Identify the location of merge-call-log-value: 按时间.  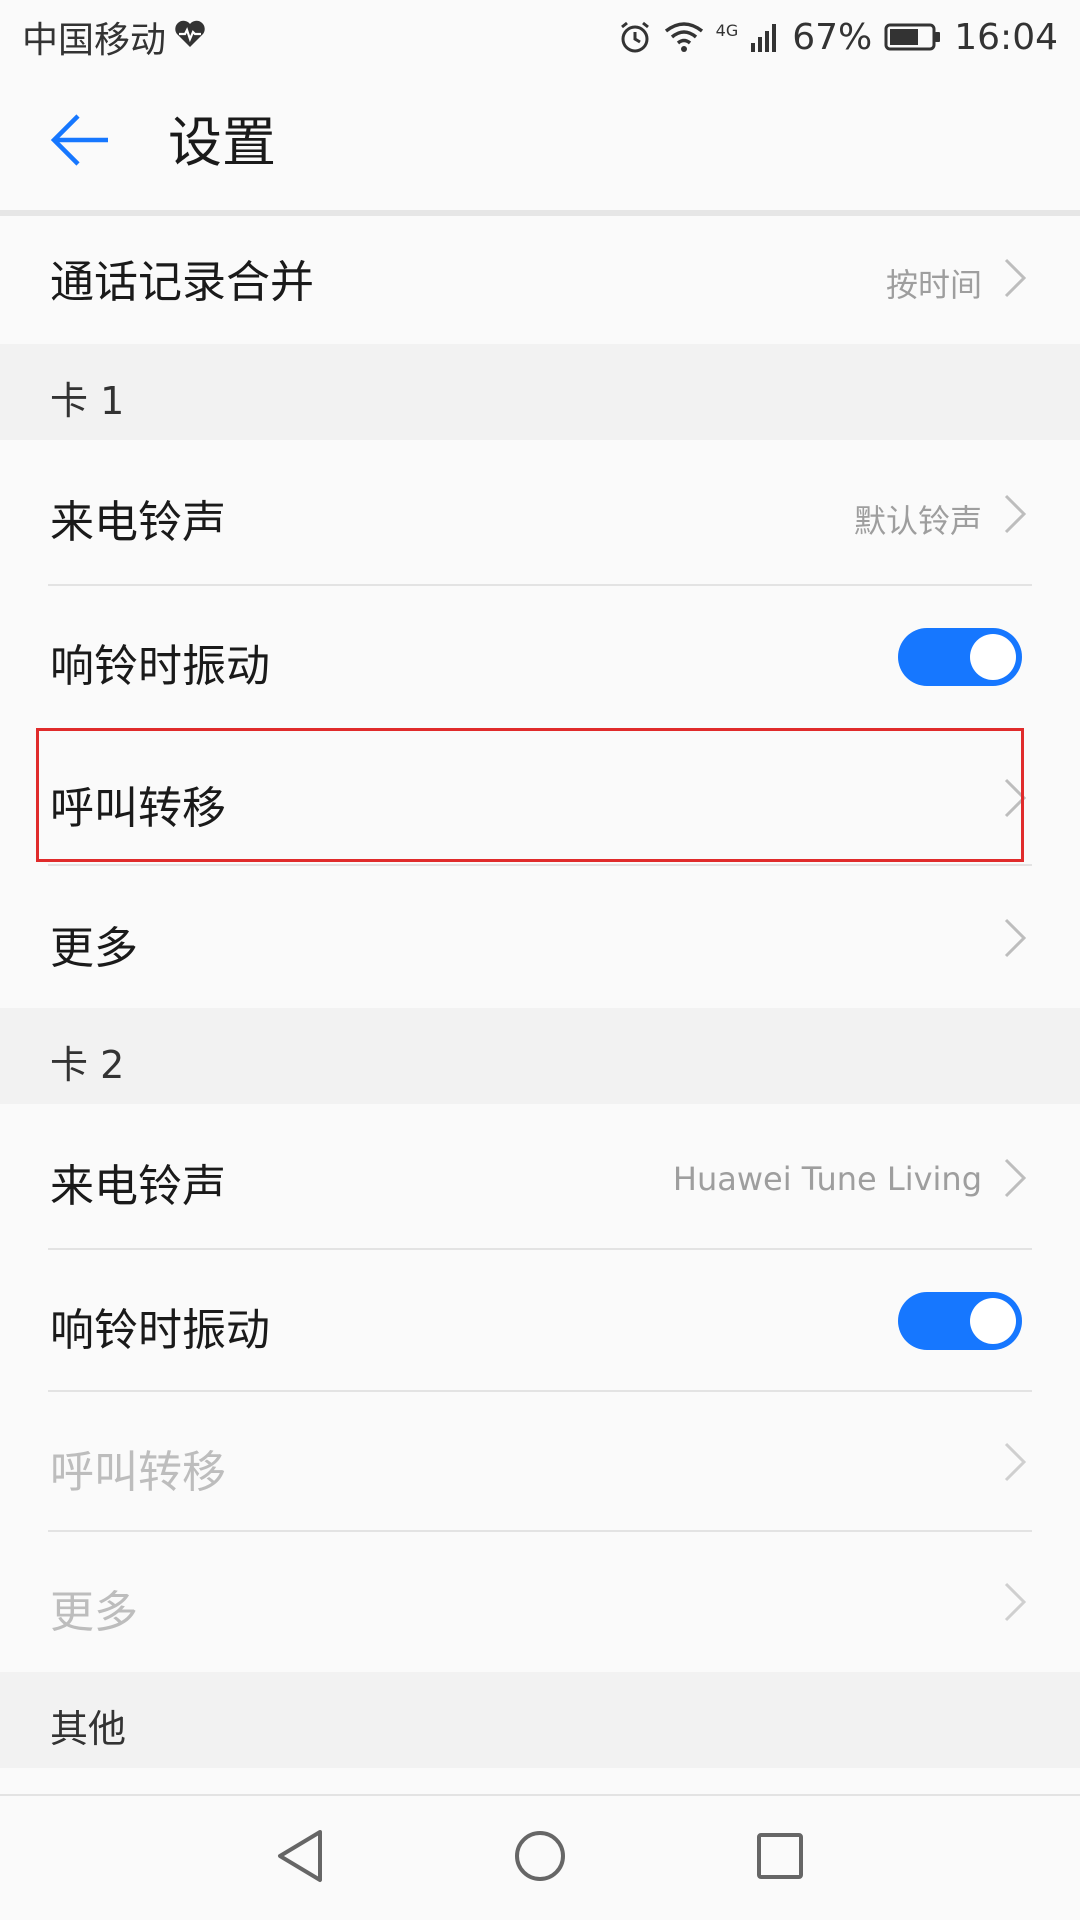
(933, 285).